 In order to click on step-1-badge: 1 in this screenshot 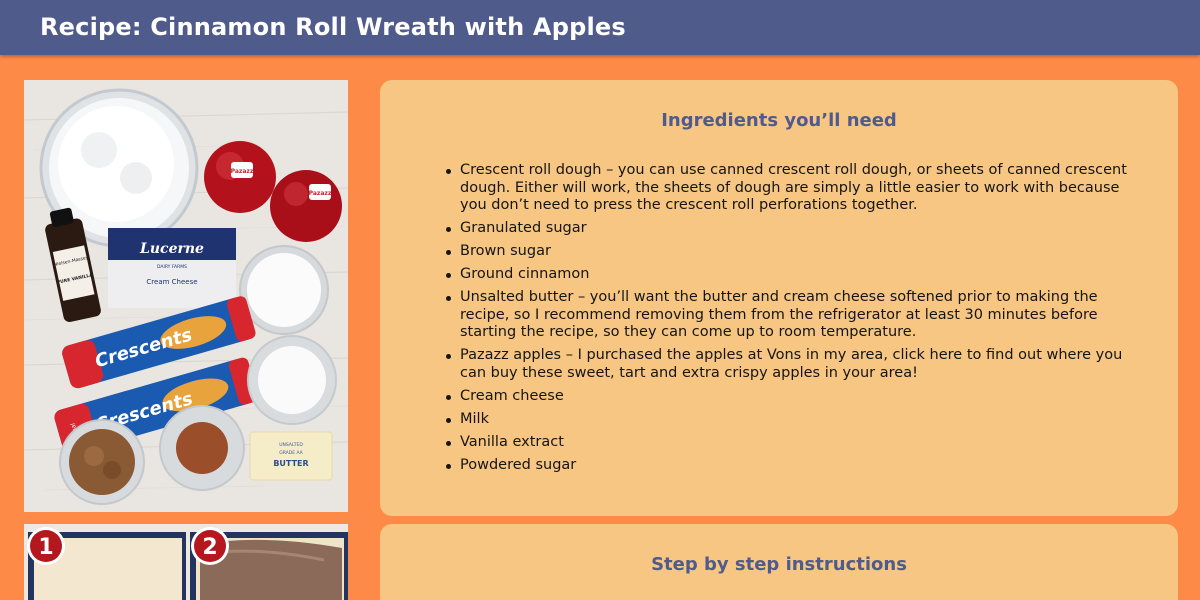, I will do `click(46, 546)`.